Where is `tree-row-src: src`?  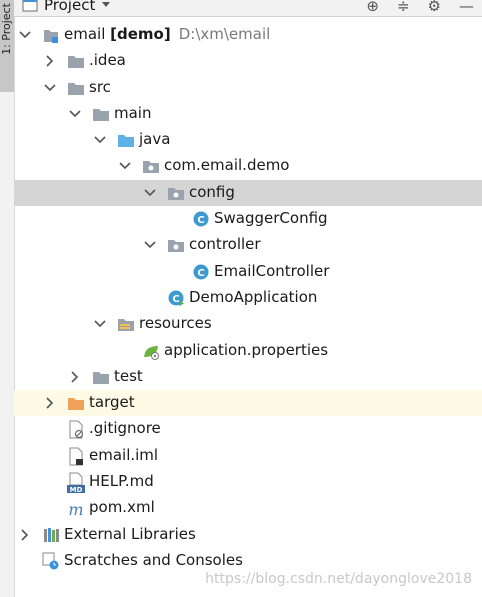 tree-row-src: src is located at coordinates (248, 88).